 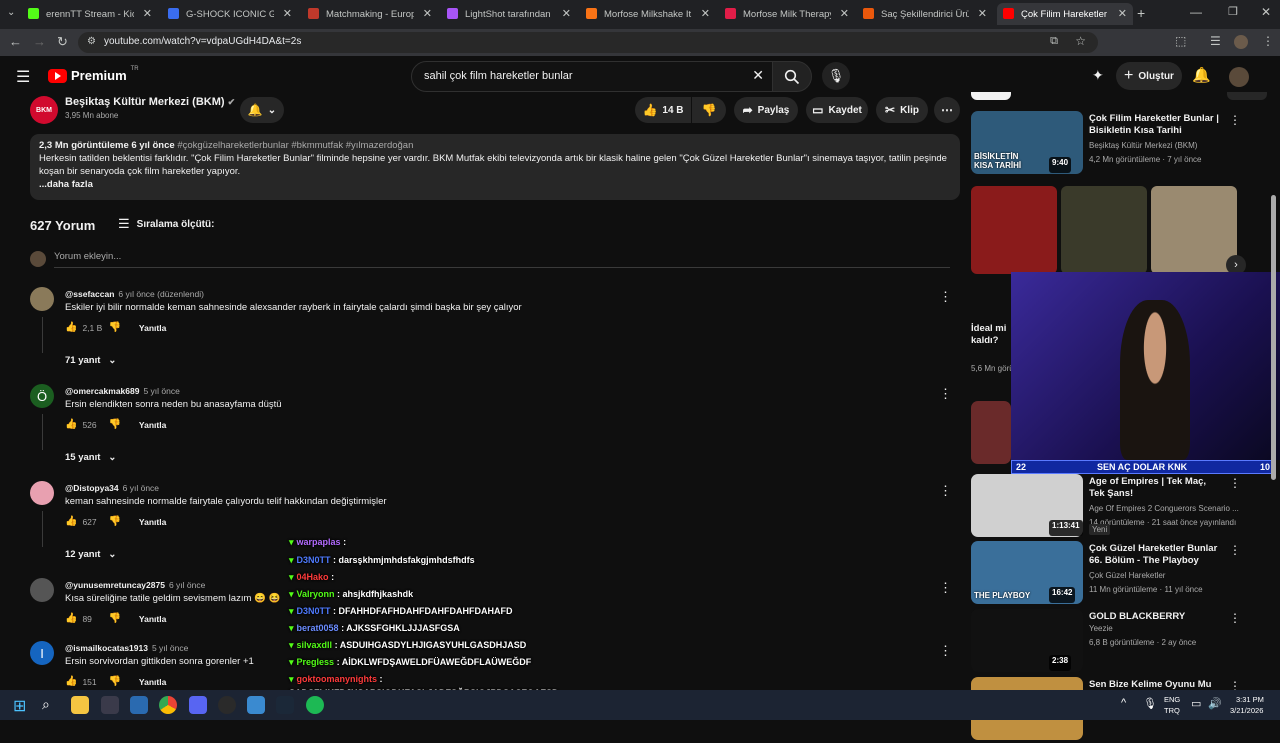 I want to click on create-button: + Oluştur, so click(x=1149, y=76).